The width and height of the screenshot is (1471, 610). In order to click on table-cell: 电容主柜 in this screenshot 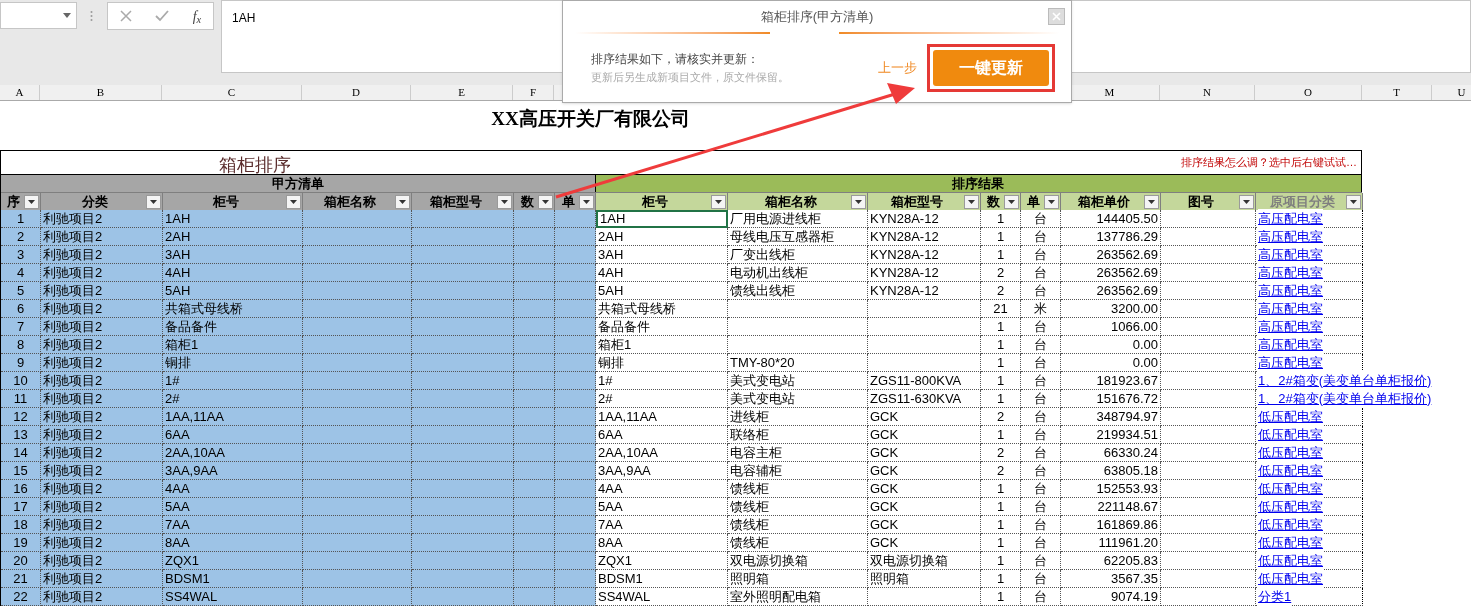, I will do `click(798, 453)`.